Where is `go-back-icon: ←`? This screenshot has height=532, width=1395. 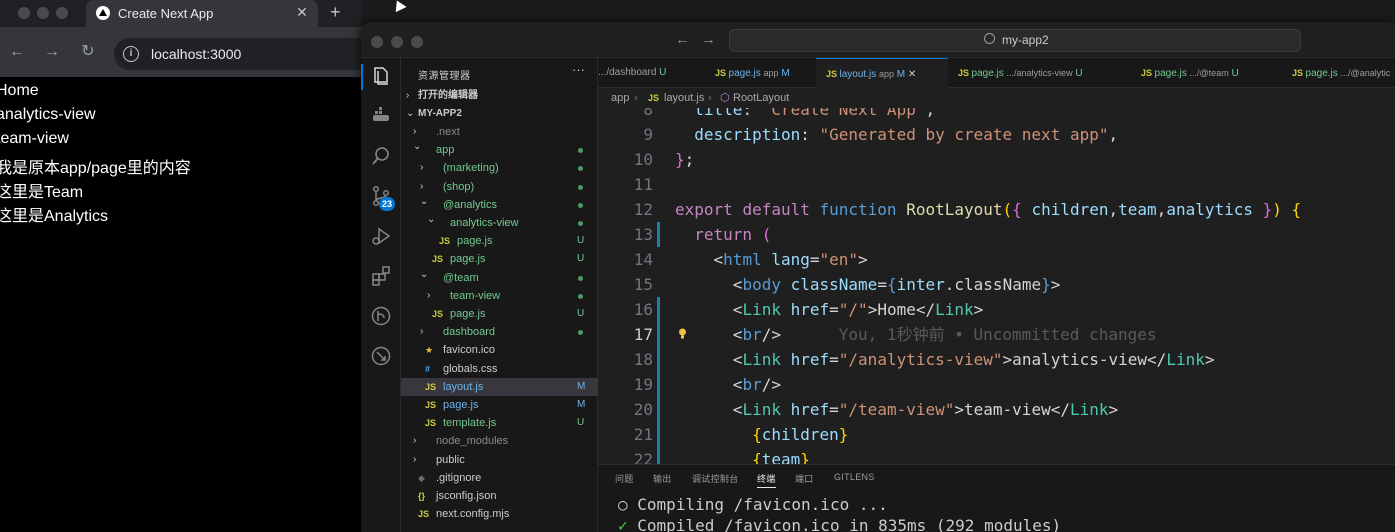
go-back-icon: ← is located at coordinates (682, 39).